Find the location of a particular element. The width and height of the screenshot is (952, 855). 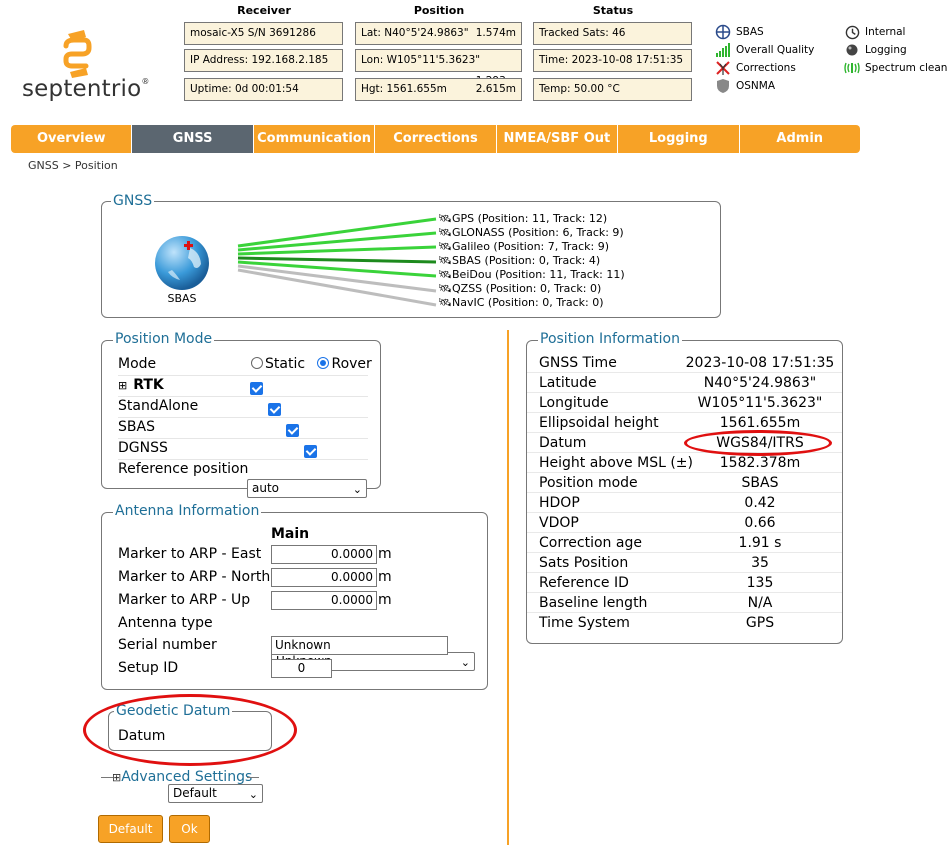

column-divider is located at coordinates (508, 587).